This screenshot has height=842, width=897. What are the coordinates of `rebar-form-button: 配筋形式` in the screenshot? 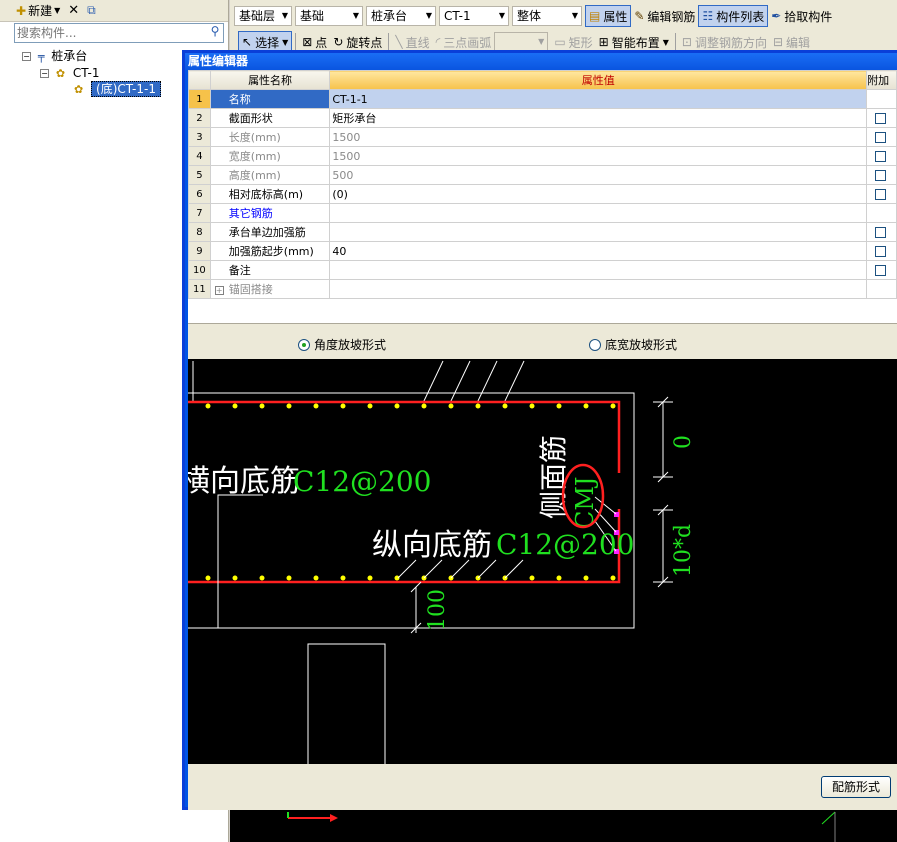 It's located at (856, 787).